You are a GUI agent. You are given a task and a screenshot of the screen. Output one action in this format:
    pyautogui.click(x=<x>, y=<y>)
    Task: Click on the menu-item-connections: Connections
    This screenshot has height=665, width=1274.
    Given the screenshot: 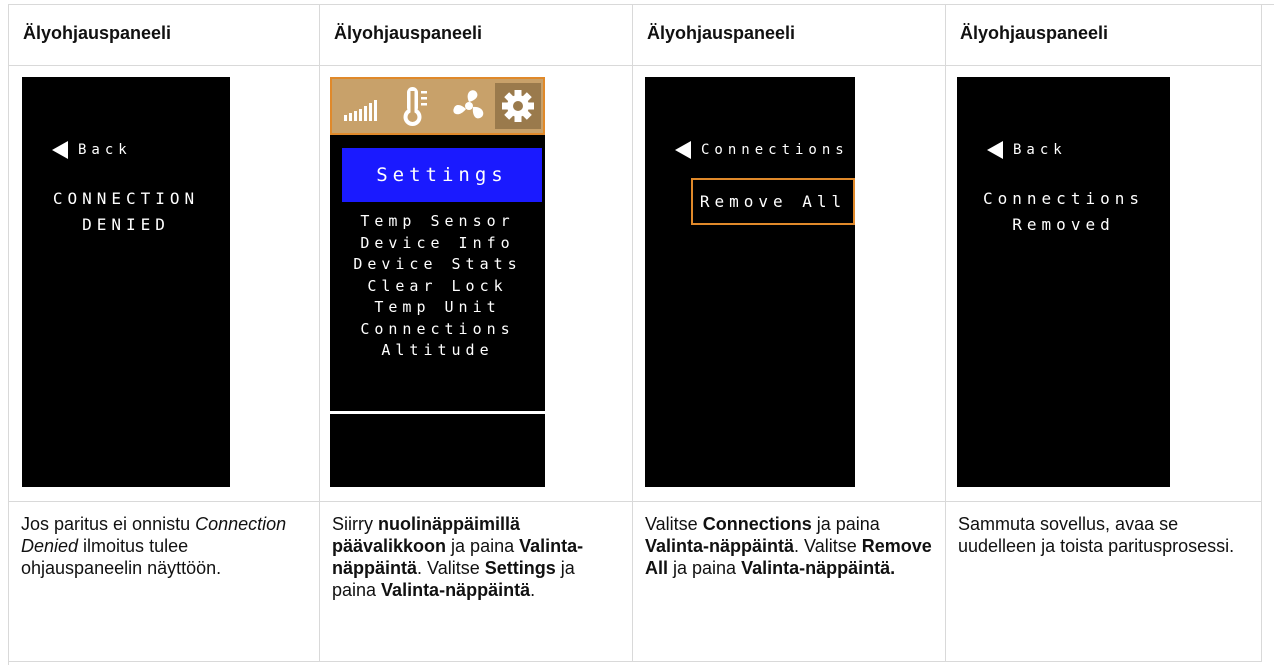 What is the action you would take?
    pyautogui.click(x=437, y=330)
    